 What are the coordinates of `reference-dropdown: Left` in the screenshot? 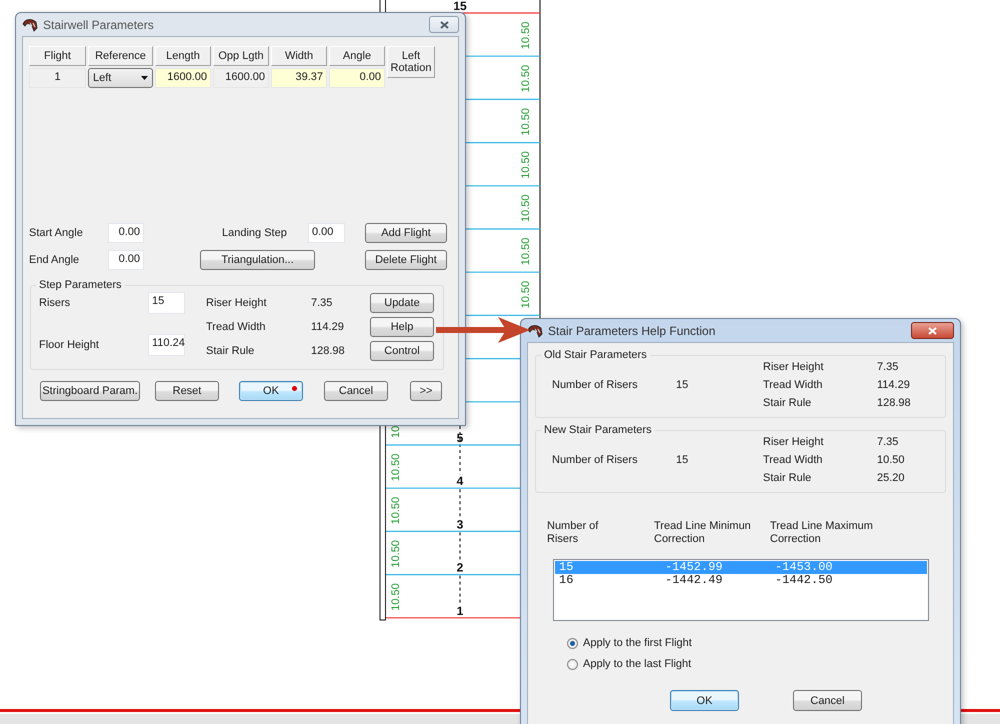 It's located at (120, 78).